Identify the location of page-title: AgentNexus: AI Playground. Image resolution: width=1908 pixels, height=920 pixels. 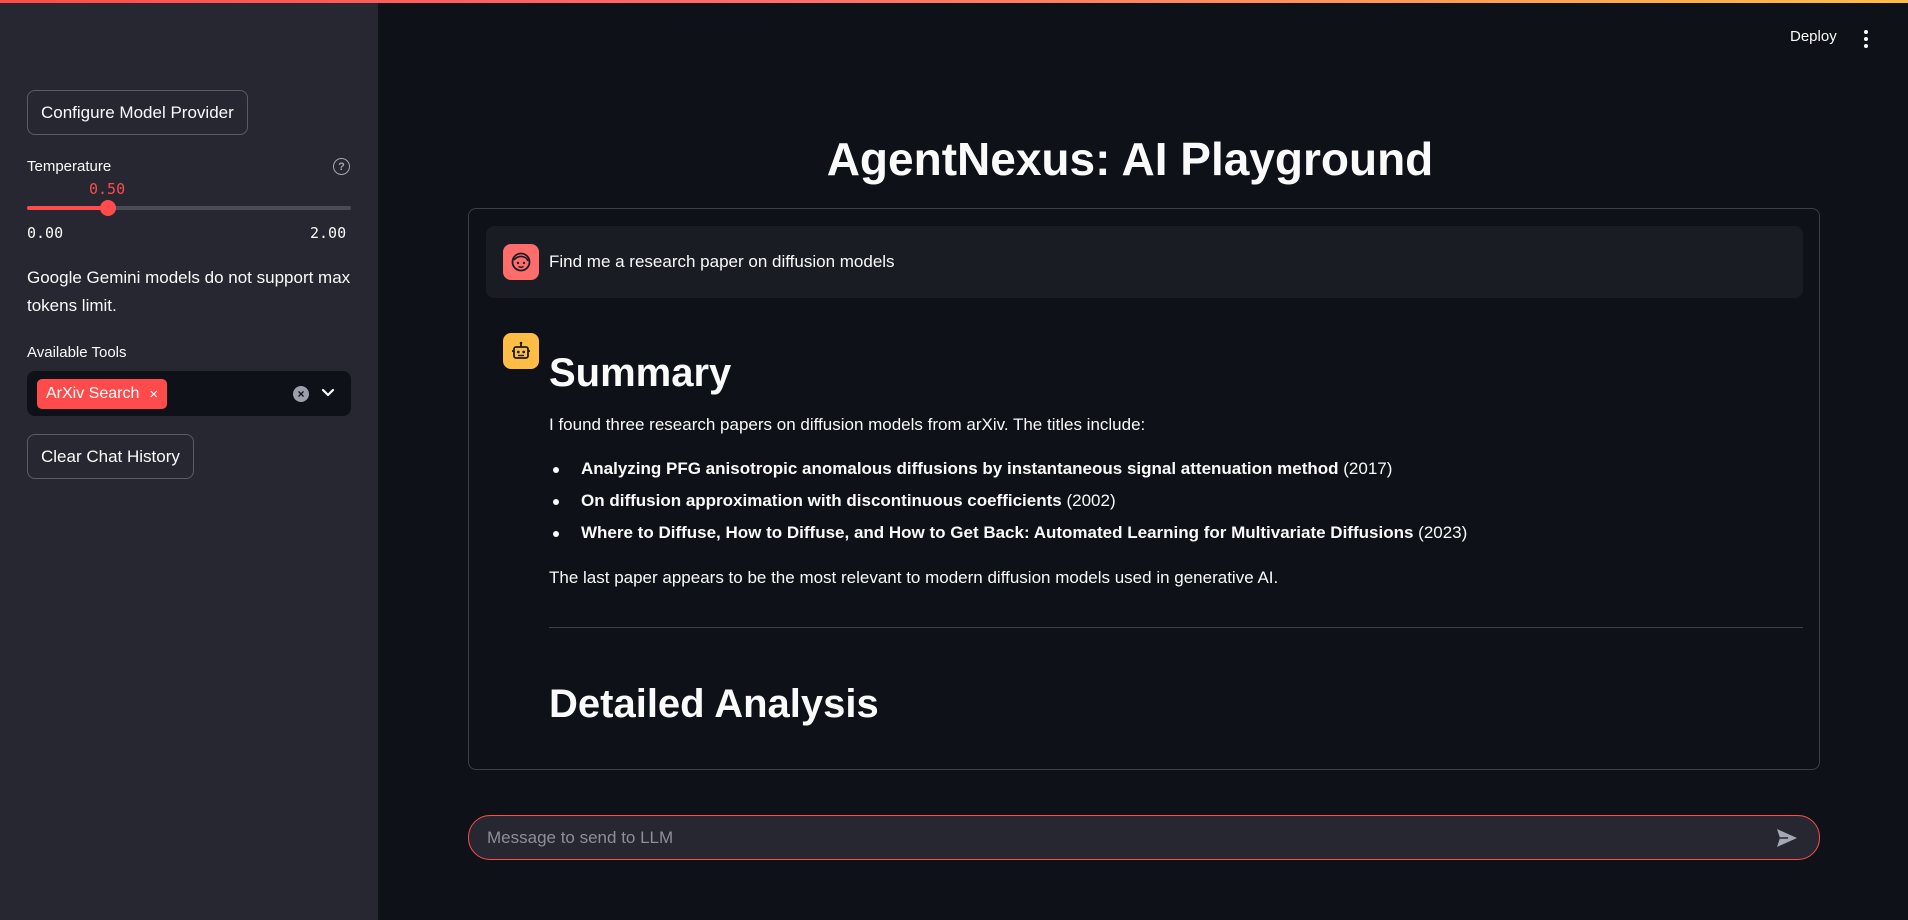
(1130, 159).